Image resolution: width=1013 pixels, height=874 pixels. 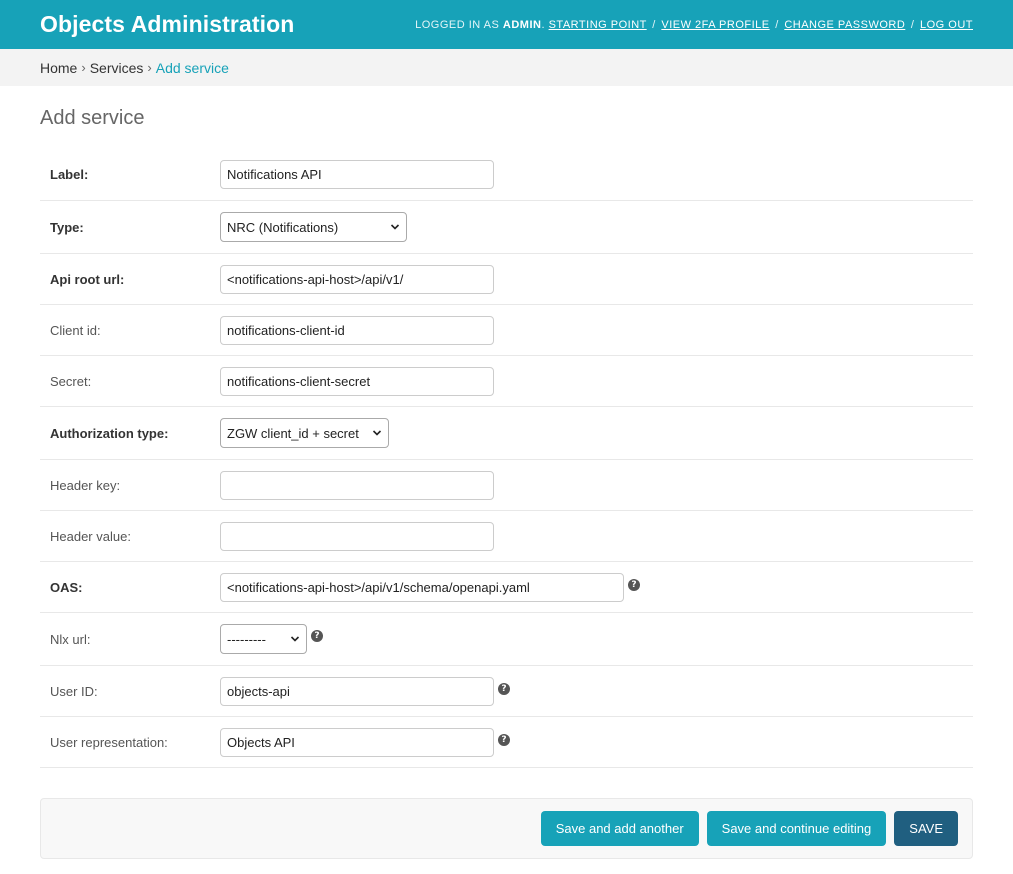 I want to click on type-field-label: Type:, so click(x=67, y=227).